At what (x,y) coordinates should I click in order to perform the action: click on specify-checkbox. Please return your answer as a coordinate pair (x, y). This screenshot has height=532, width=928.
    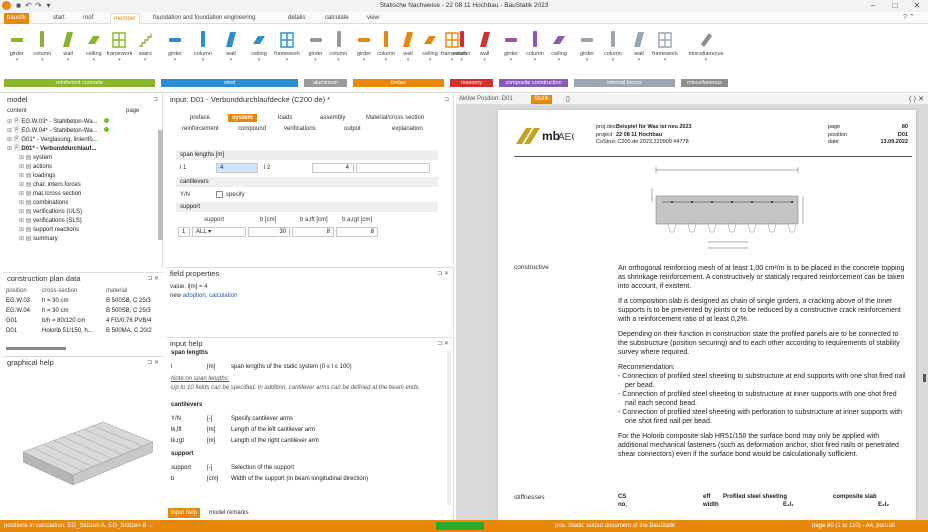
    Looking at the image, I should click on (219, 194).